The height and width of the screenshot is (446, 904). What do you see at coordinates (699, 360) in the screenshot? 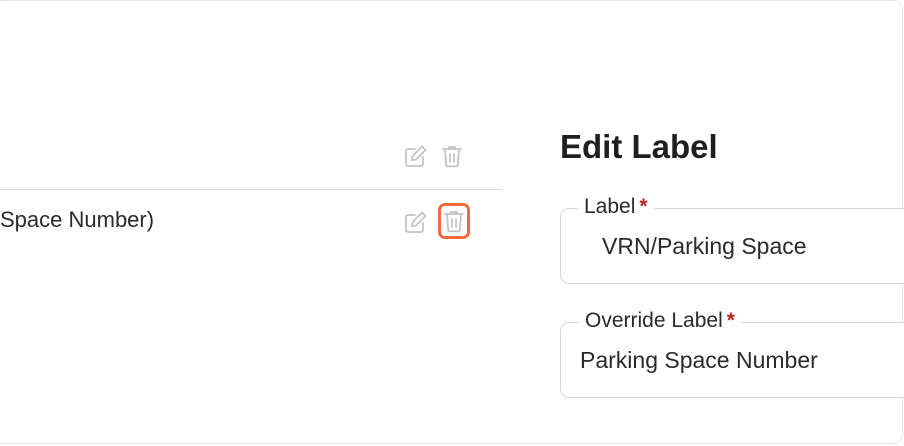
I see `override-label-input: Parking Space Number` at bounding box center [699, 360].